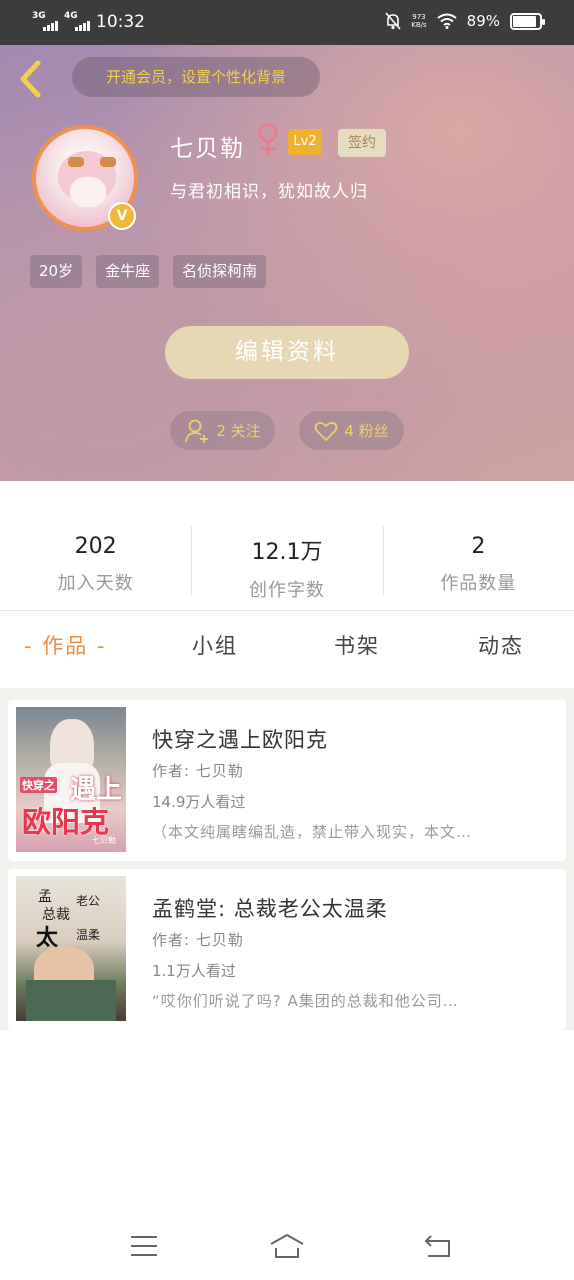 This screenshot has width=574, height=1280. What do you see at coordinates (120, 22) in the screenshot?
I see `status-time: 10:32` at bounding box center [120, 22].